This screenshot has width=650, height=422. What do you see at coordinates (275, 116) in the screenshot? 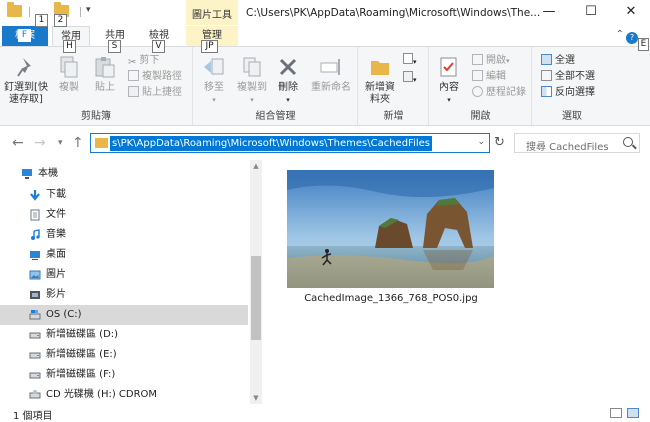
I see `organize-group-label: 組合管理` at bounding box center [275, 116].